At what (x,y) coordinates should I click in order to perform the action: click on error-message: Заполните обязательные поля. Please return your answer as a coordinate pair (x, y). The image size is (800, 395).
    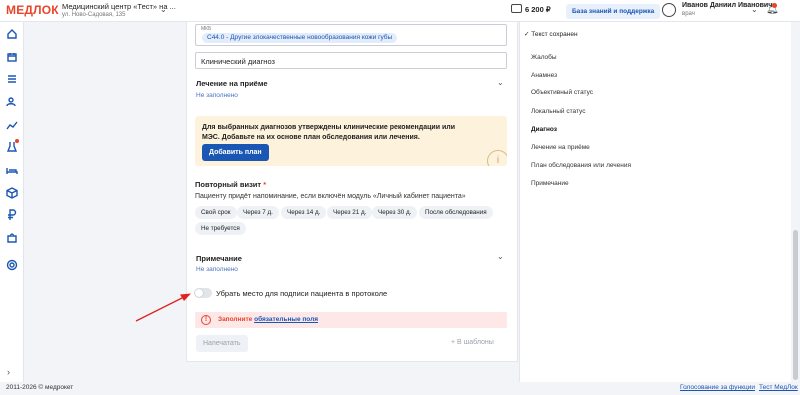
    Looking at the image, I should click on (268, 319).